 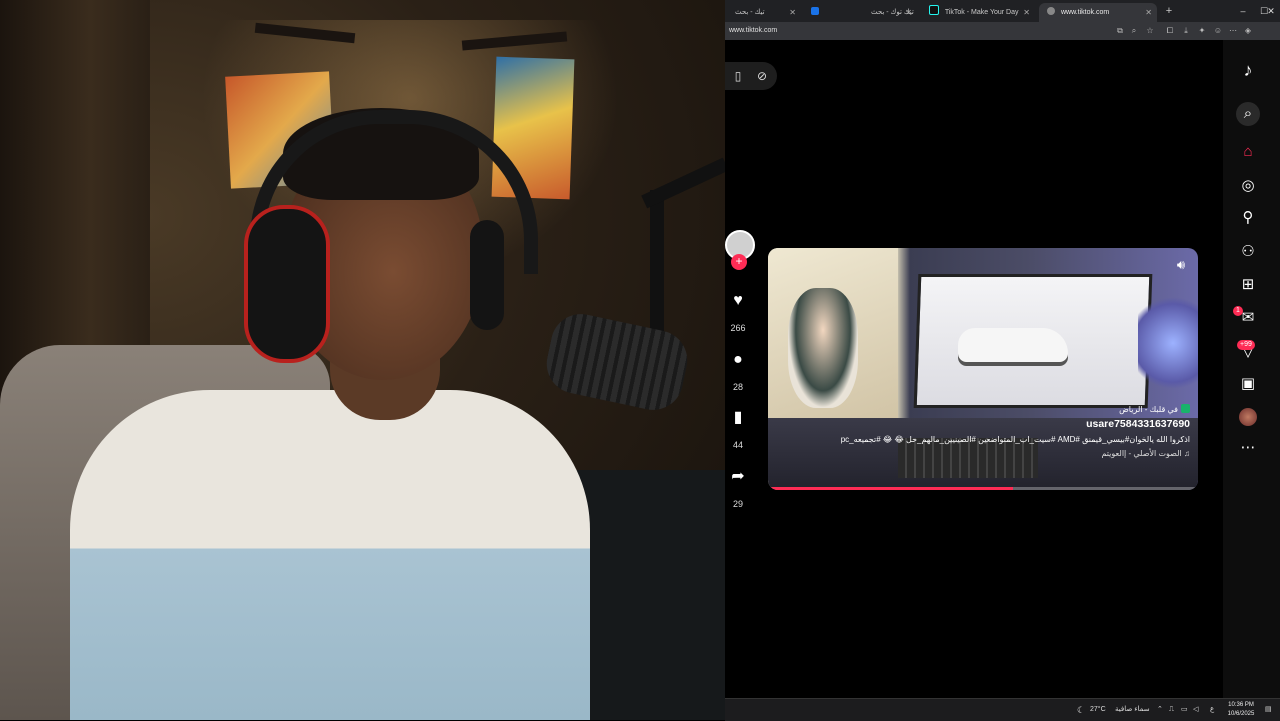 What do you see at coordinates (1160, 710) in the screenshot?
I see `chevron-up-icon: ⌃` at bounding box center [1160, 710].